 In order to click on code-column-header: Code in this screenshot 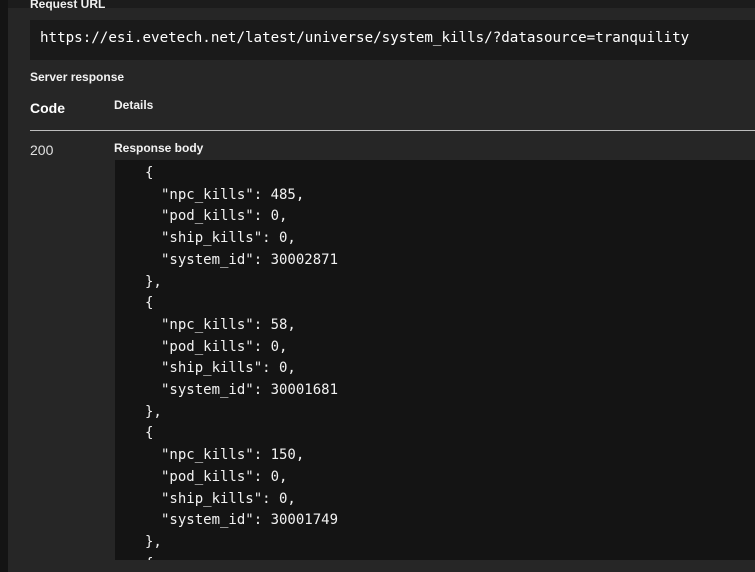, I will do `click(47, 108)`.